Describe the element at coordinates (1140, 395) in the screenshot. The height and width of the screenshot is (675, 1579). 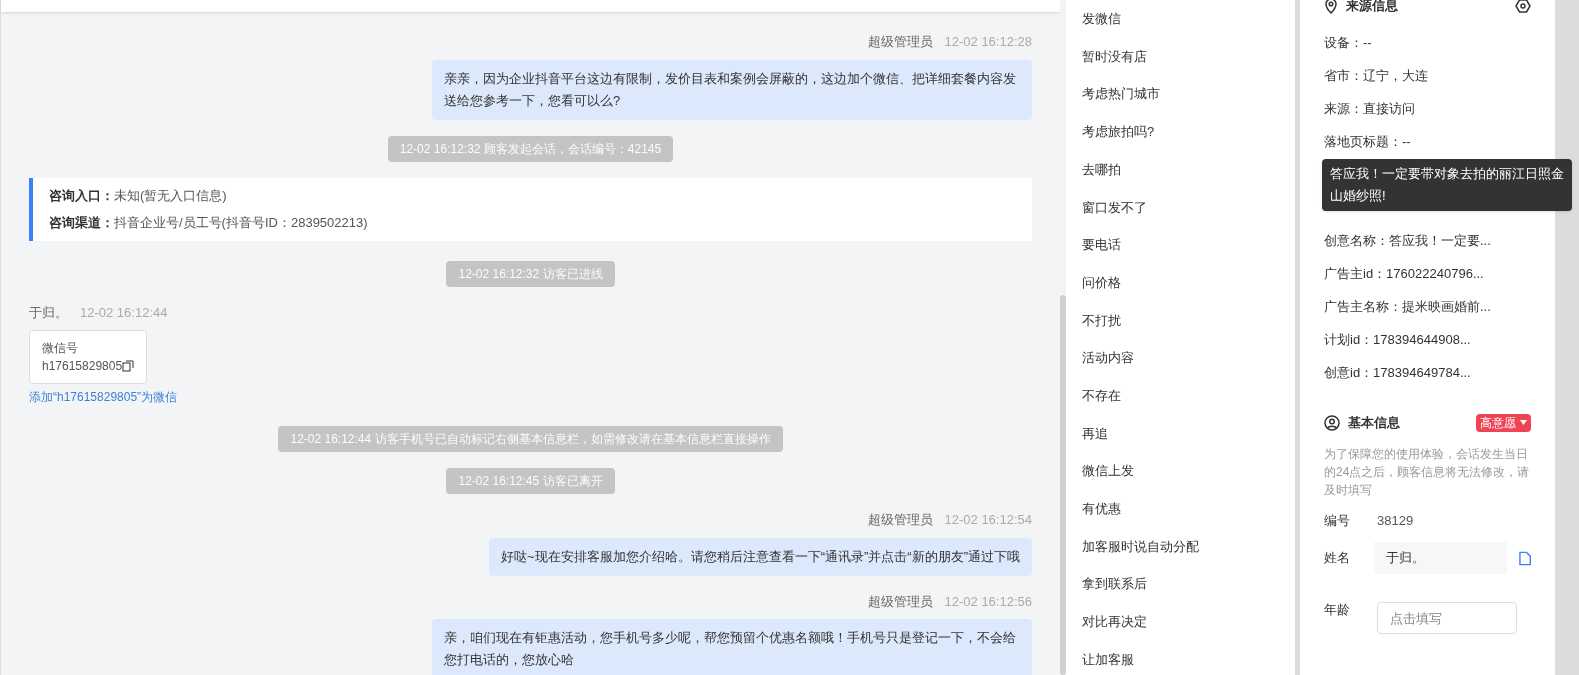
I see `quick-reply-item: 不存在` at that location.